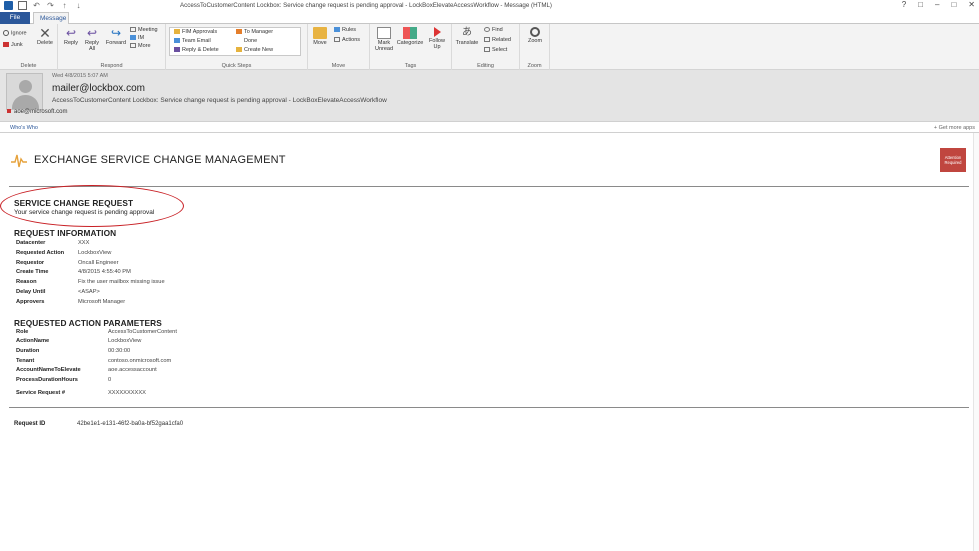  Describe the element at coordinates (195, 32) in the screenshot. I see `quickstep-fim-approvals: FIM Approvals` at that location.